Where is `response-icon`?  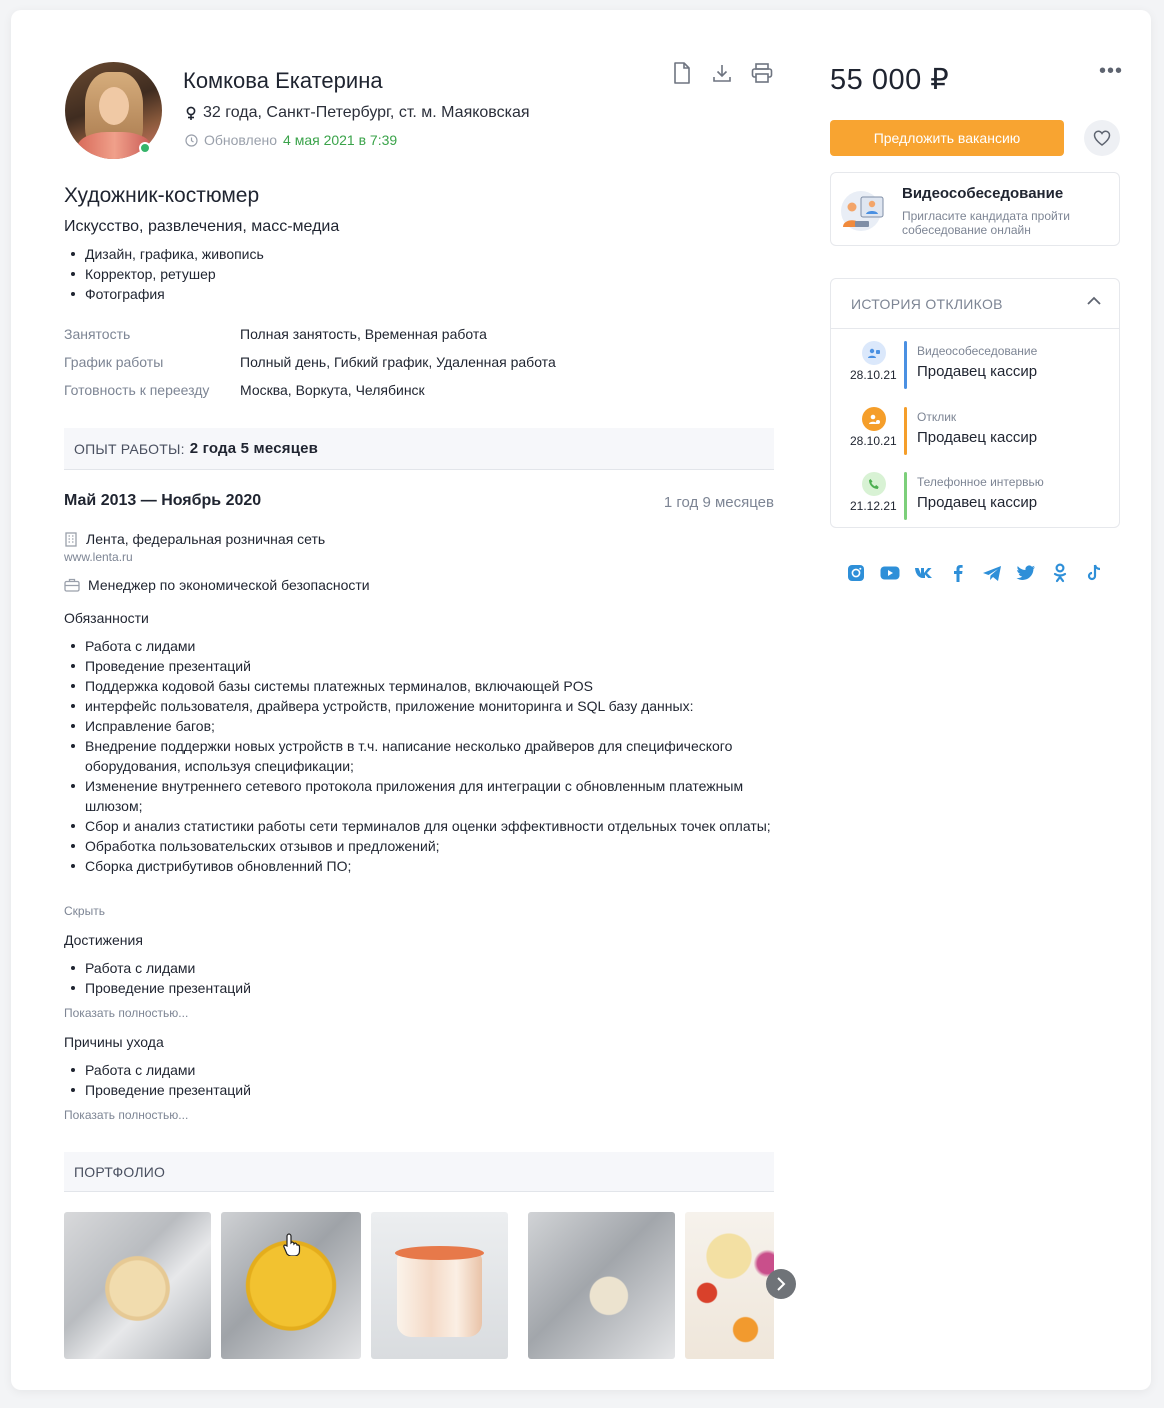 response-icon is located at coordinates (874, 419).